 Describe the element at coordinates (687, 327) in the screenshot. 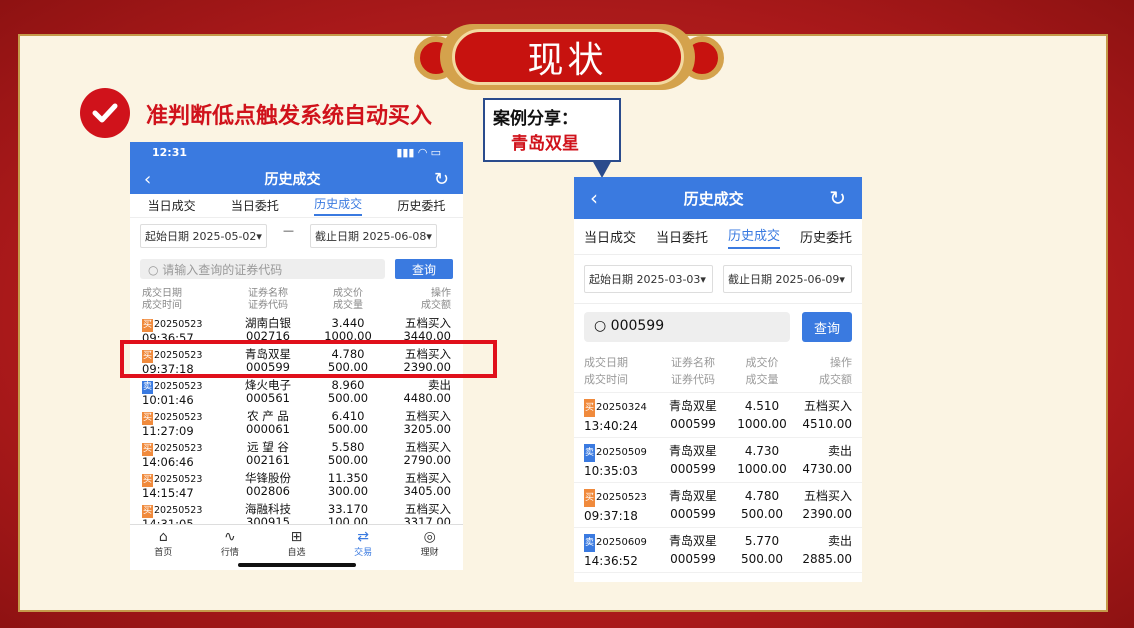

I see `search-input: ○ 000599` at that location.